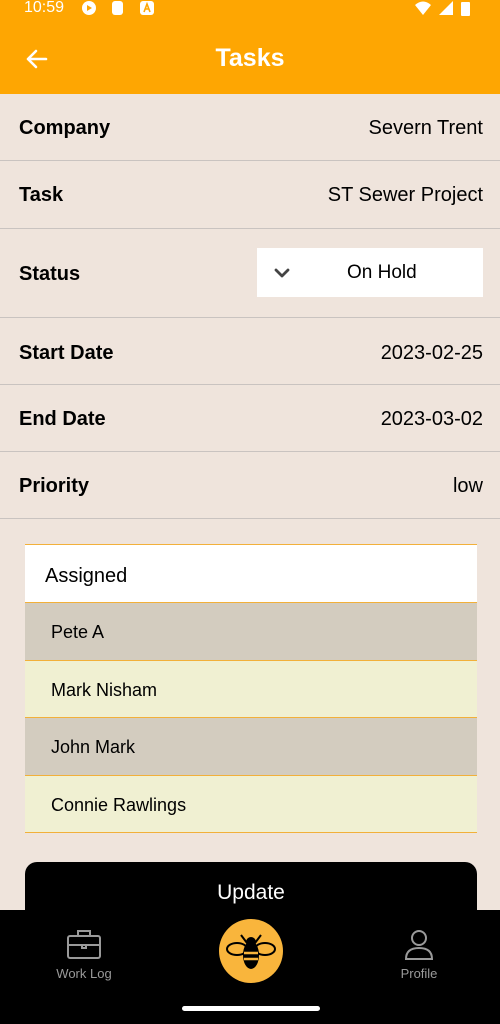 The height and width of the screenshot is (1024, 500). I want to click on task-row: Task ST Sewer Project, so click(250, 195).